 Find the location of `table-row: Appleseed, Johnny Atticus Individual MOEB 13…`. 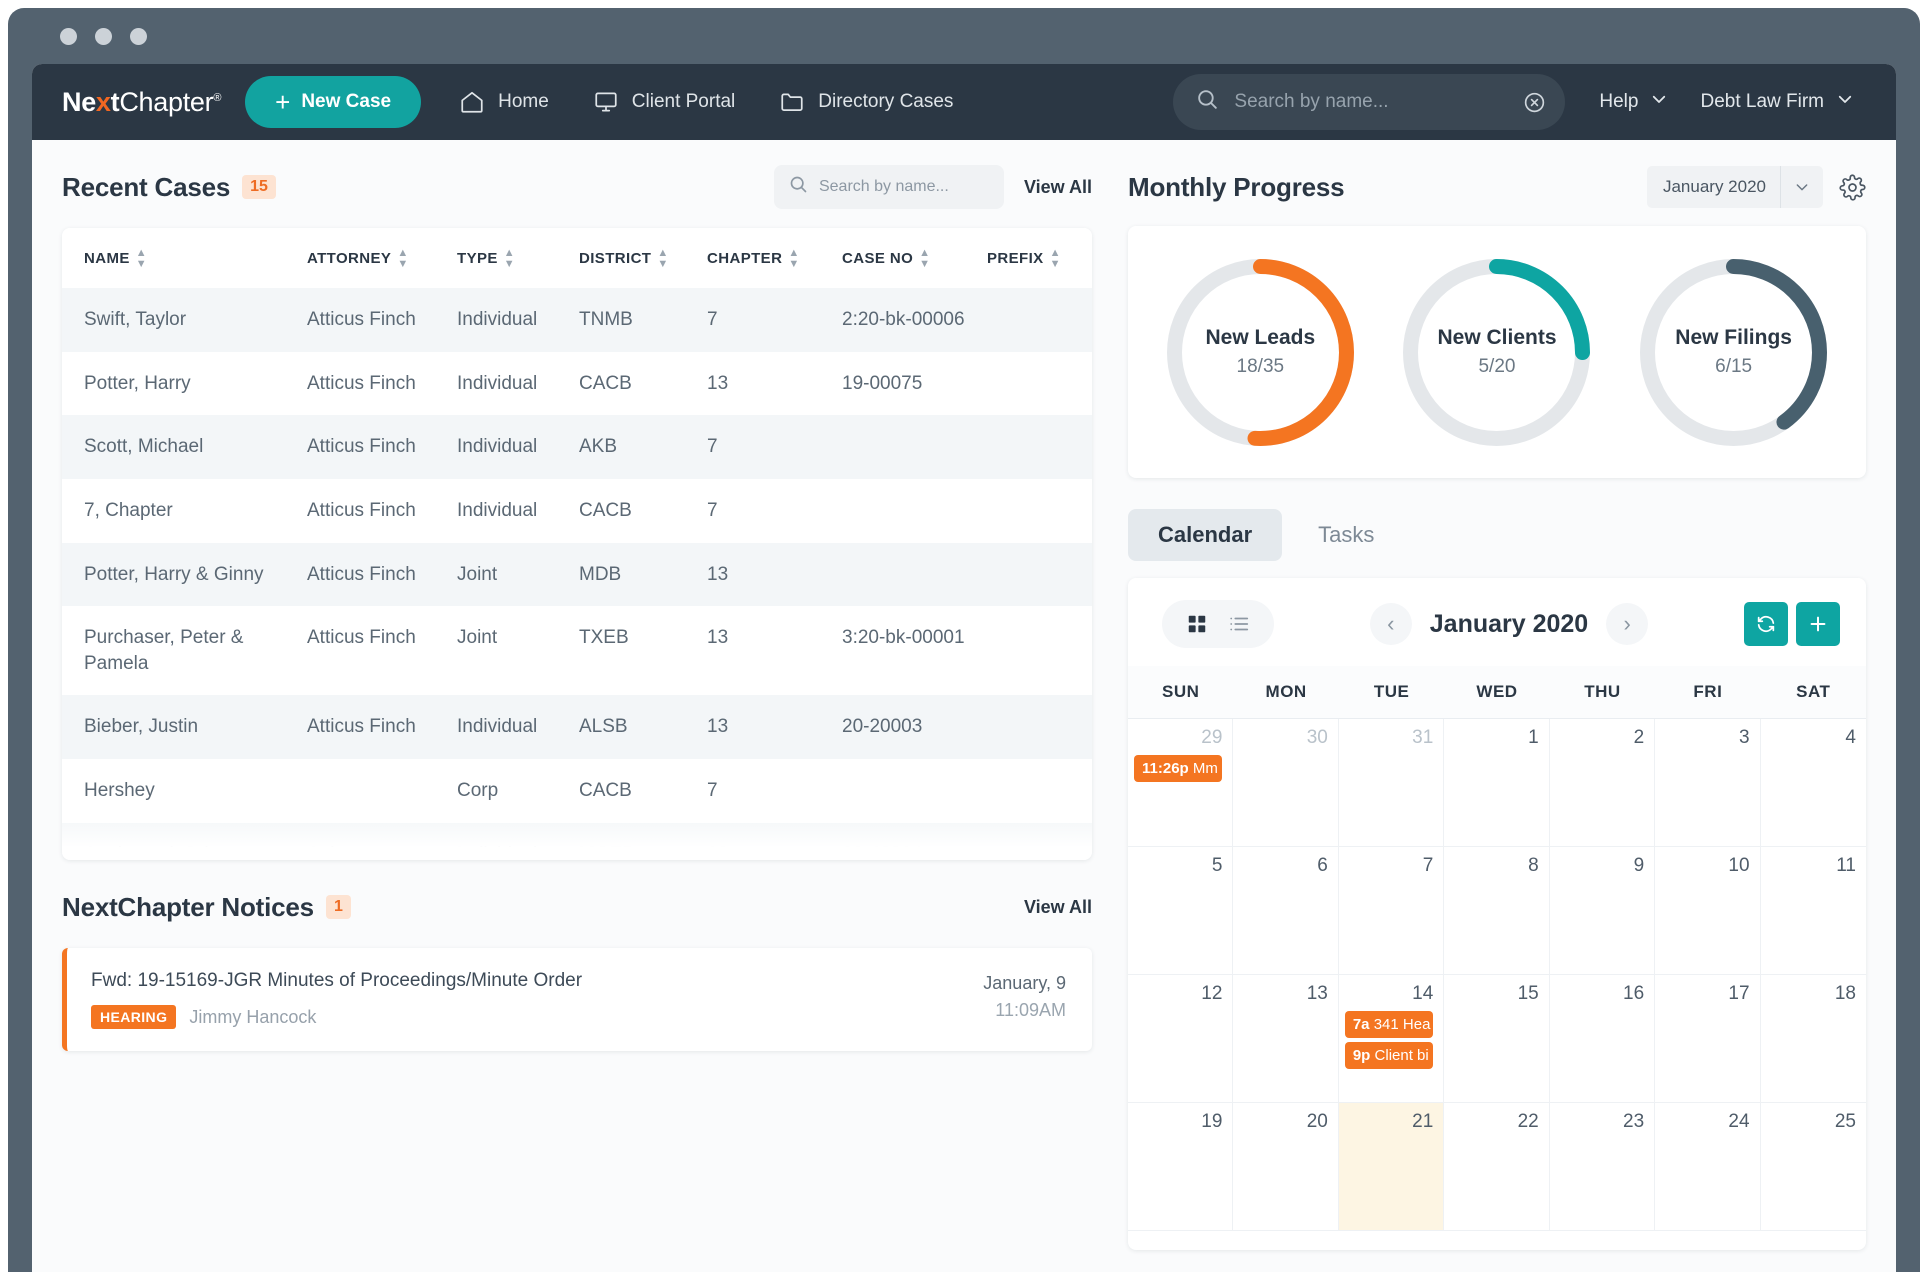

table-row: Appleseed, Johnny Atticus Individual MOEB 13… is located at coordinates (577, 841).